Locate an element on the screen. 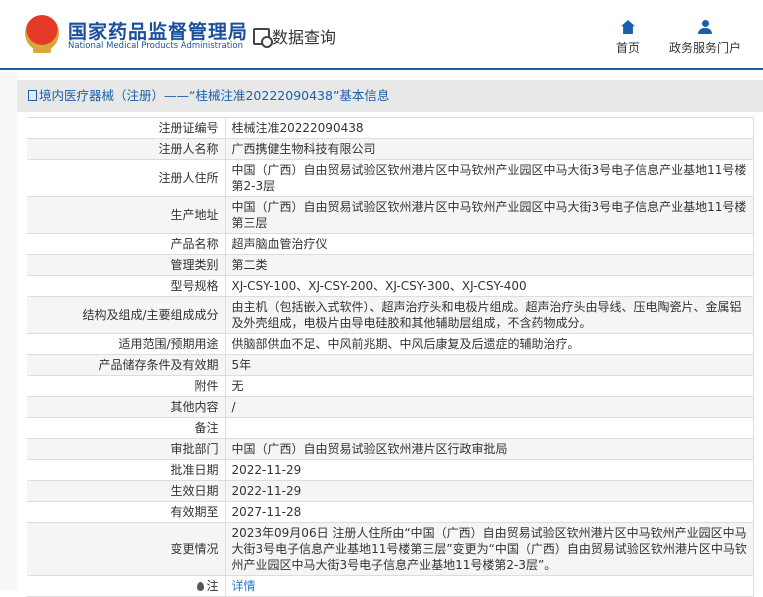 The image size is (763, 597). field-label: 产品名称 is located at coordinates (126, 244).